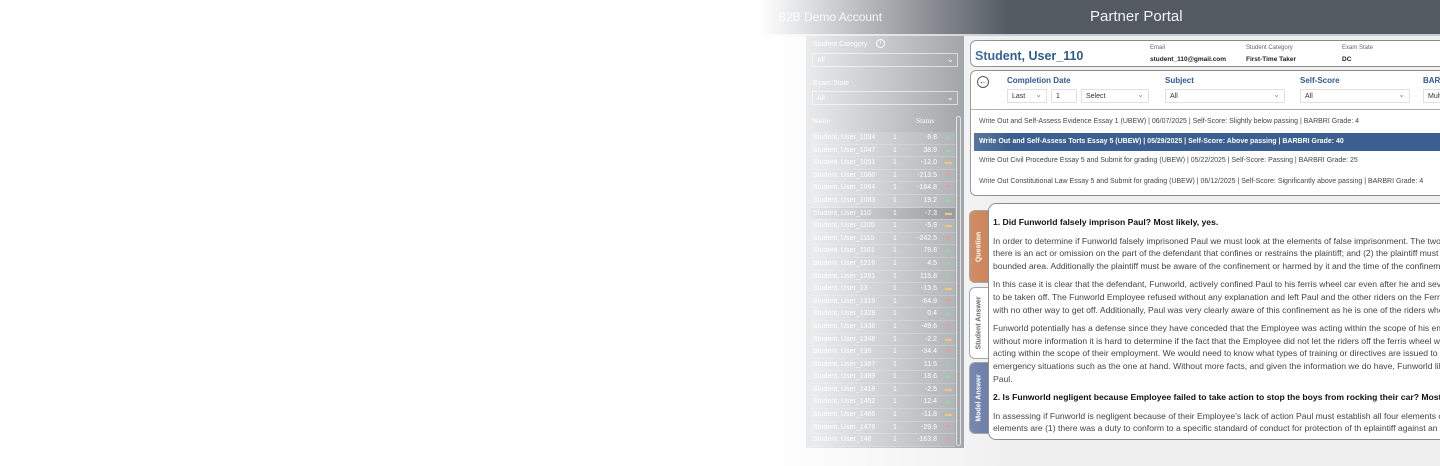  Describe the element at coordinates (844, 251) in the screenshot. I see `student-name-cell: Student, User_1161` at that location.